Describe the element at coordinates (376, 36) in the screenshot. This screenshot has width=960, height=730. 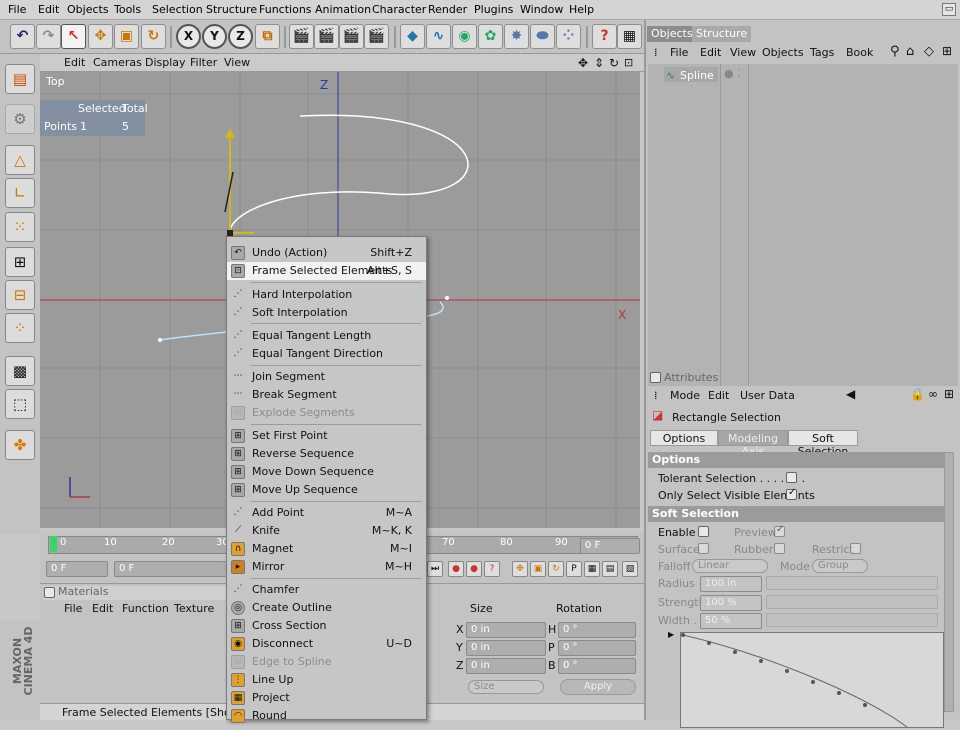
I see `edit-render-settings-icon: 🎬` at that location.